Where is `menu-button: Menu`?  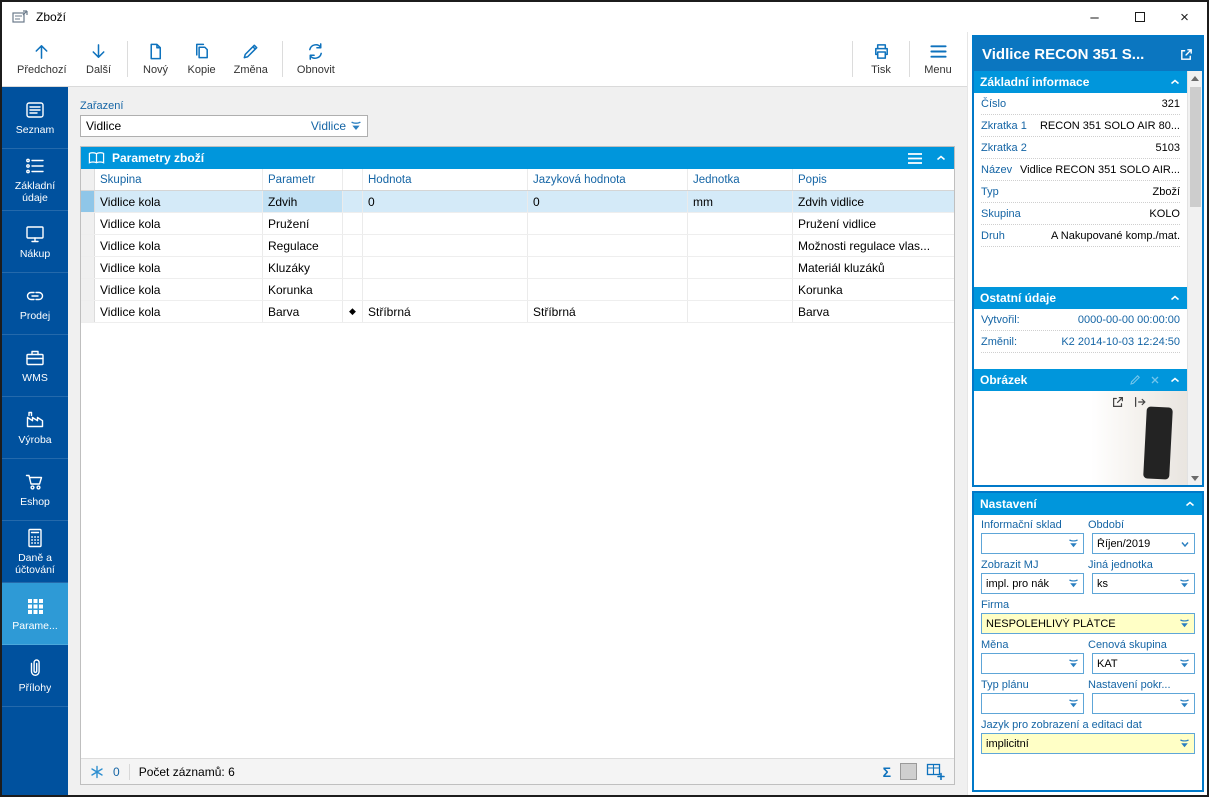
menu-button: Menu is located at coordinates (938, 59).